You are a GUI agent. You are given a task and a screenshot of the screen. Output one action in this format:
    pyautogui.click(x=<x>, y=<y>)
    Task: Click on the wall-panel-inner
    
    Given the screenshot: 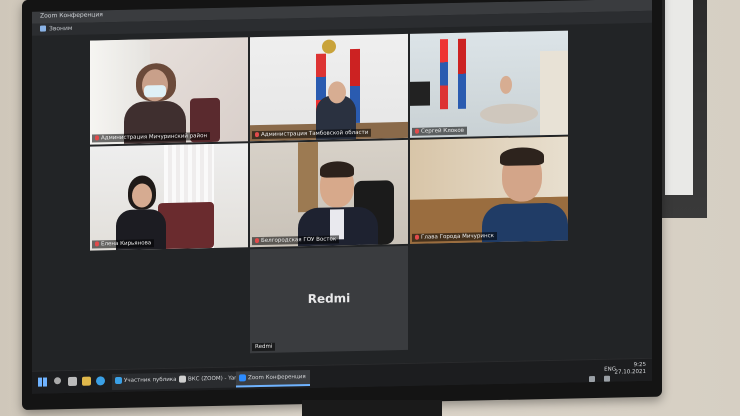 What is the action you would take?
    pyautogui.click(x=679, y=97)
    